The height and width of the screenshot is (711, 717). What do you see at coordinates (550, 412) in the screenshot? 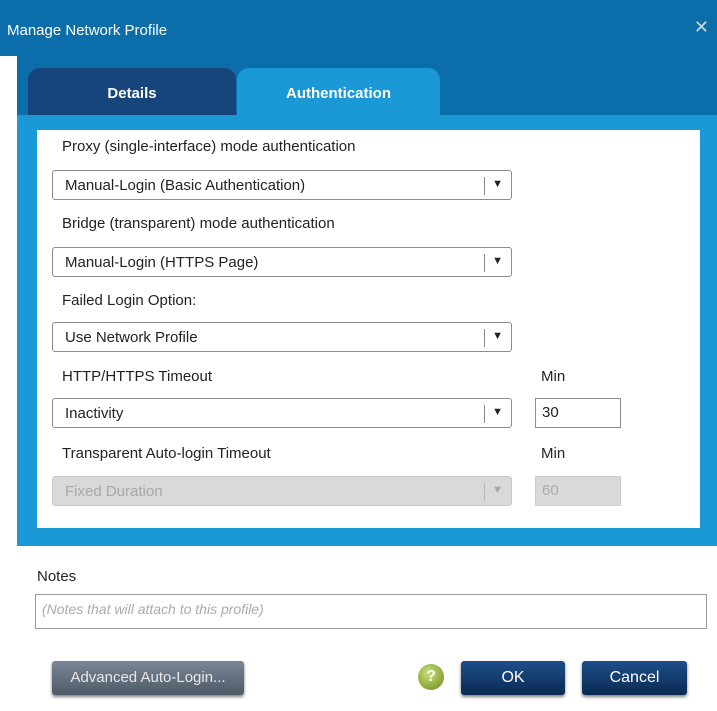
I see `http-timeout-value: 30` at bounding box center [550, 412].